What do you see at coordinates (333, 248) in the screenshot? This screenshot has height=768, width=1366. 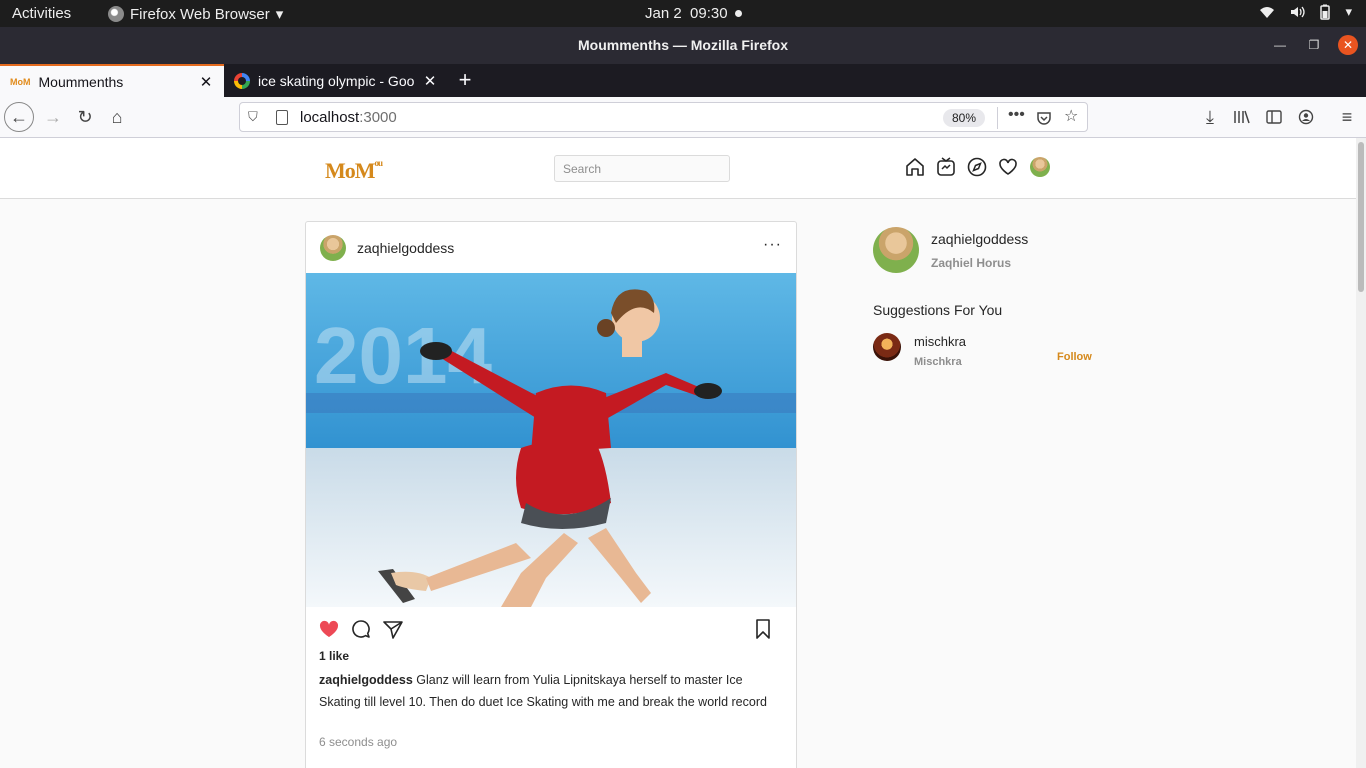 I see `post-author-avatar` at bounding box center [333, 248].